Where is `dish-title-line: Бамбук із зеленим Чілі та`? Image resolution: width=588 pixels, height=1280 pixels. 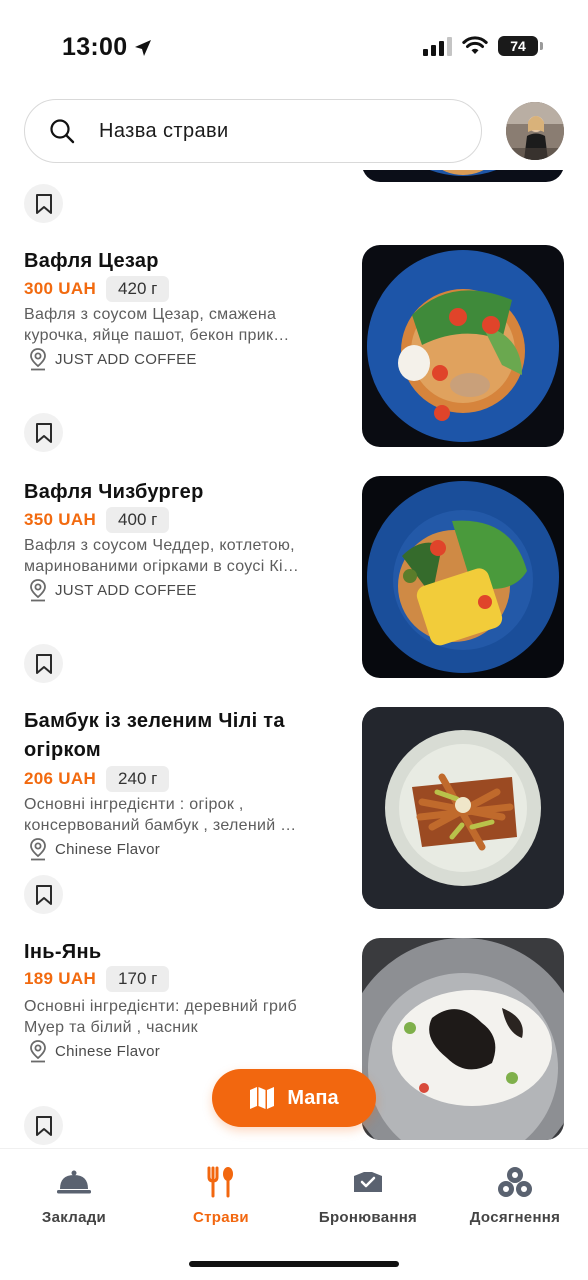
dish-title-line: Бамбук із зеленим Чілі та is located at coordinates (154, 721).